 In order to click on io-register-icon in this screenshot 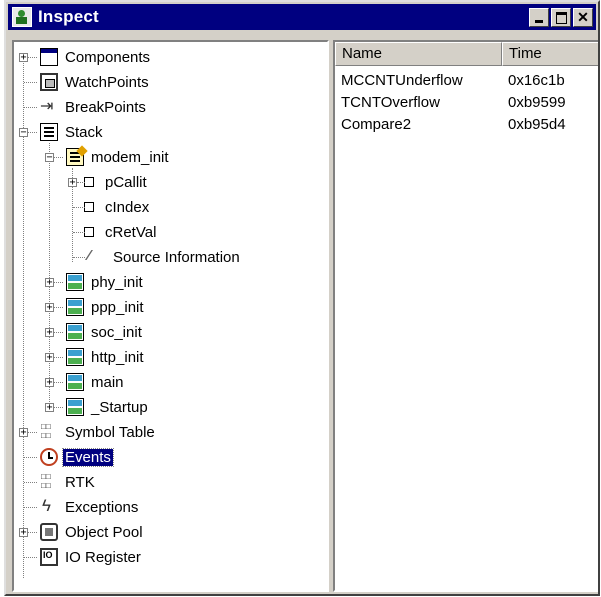, I will do `click(49, 557)`.